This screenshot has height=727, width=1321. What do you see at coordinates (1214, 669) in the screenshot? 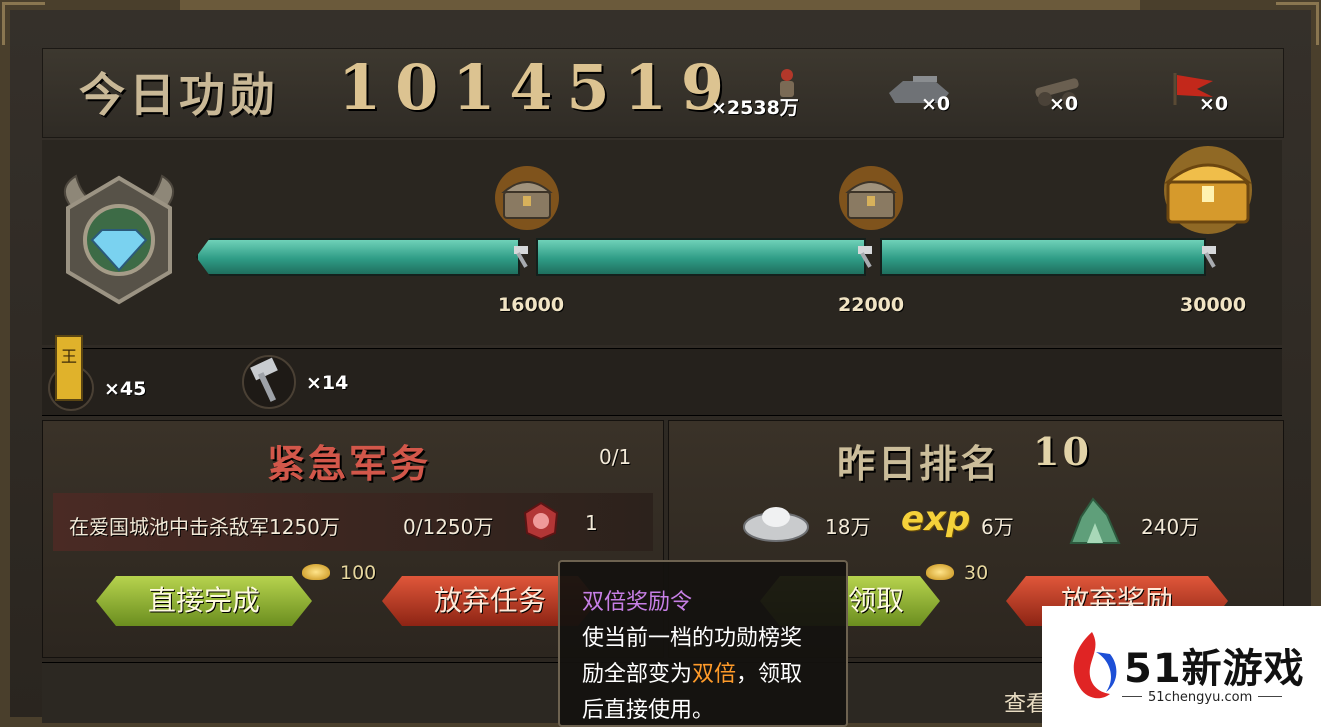
I see `watermark-brand: 51新游戏` at bounding box center [1214, 669].